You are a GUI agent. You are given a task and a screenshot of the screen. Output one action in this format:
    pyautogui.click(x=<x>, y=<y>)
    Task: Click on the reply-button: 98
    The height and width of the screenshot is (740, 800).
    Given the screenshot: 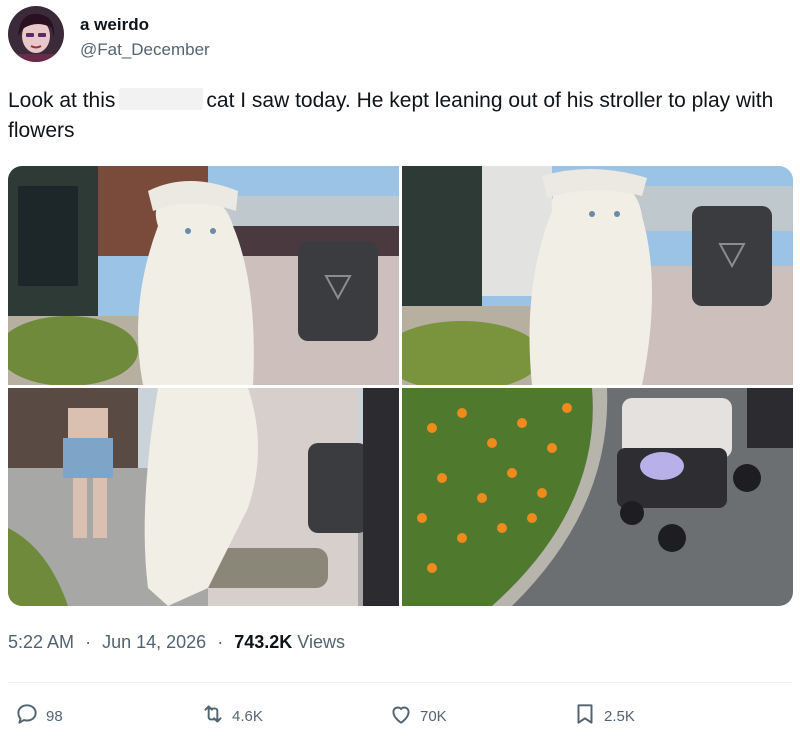 What is the action you would take?
    pyautogui.click(x=38, y=716)
    